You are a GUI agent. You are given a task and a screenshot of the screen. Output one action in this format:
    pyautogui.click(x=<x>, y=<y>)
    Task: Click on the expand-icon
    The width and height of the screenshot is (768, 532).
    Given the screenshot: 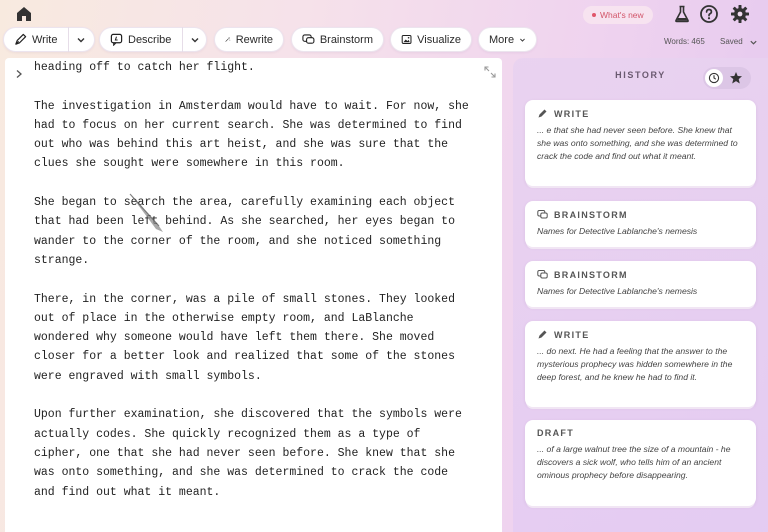 What is the action you would take?
    pyautogui.click(x=490, y=72)
    